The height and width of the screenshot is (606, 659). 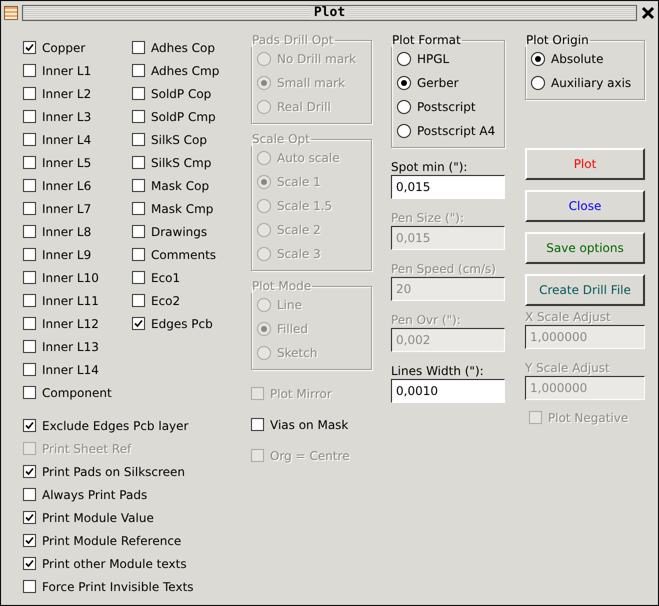 I want to click on checkbox-label: SilkS Cop, so click(x=179, y=139).